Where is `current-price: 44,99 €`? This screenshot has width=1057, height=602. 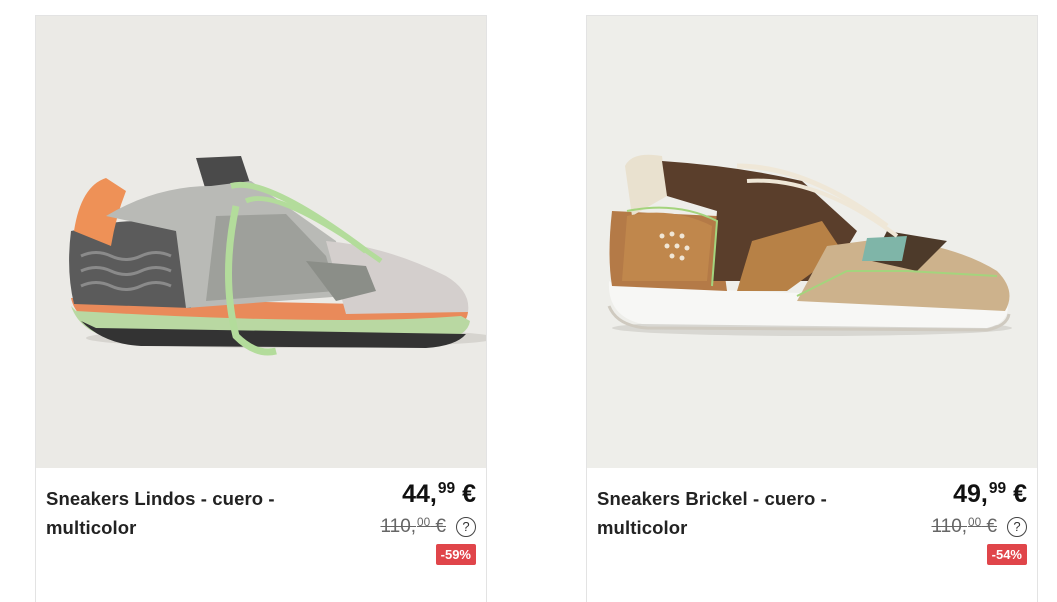
current-price: 44,99 € is located at coordinates (439, 494).